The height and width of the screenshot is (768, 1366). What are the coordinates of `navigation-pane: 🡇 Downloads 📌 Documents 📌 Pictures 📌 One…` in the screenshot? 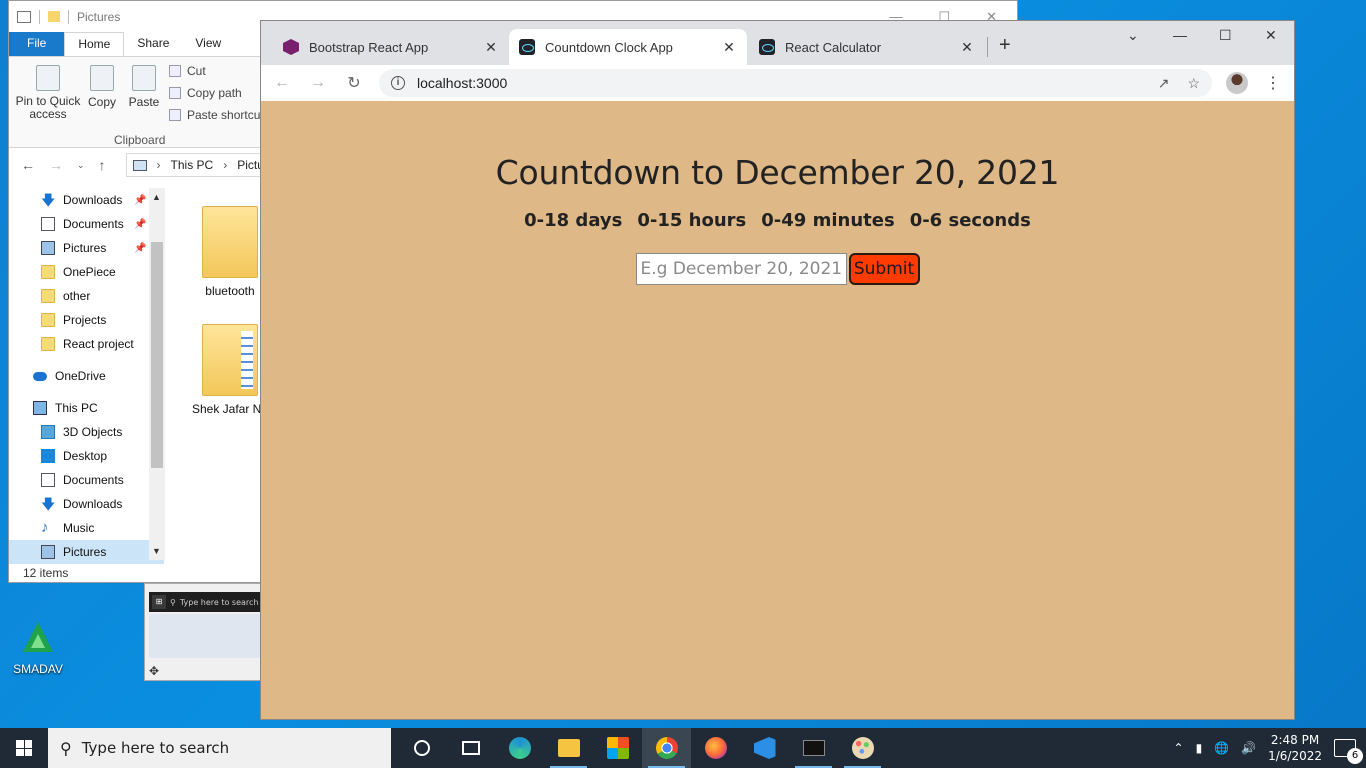 It's located at (86, 376).